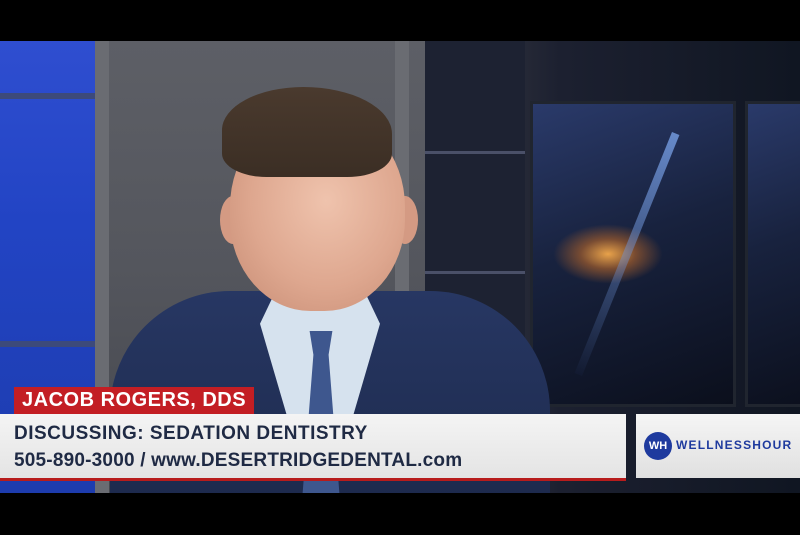 This screenshot has width=800, height=535. What do you see at coordinates (134, 400) in the screenshot?
I see `name-tag: JACOB ROGERS, DDS` at bounding box center [134, 400].